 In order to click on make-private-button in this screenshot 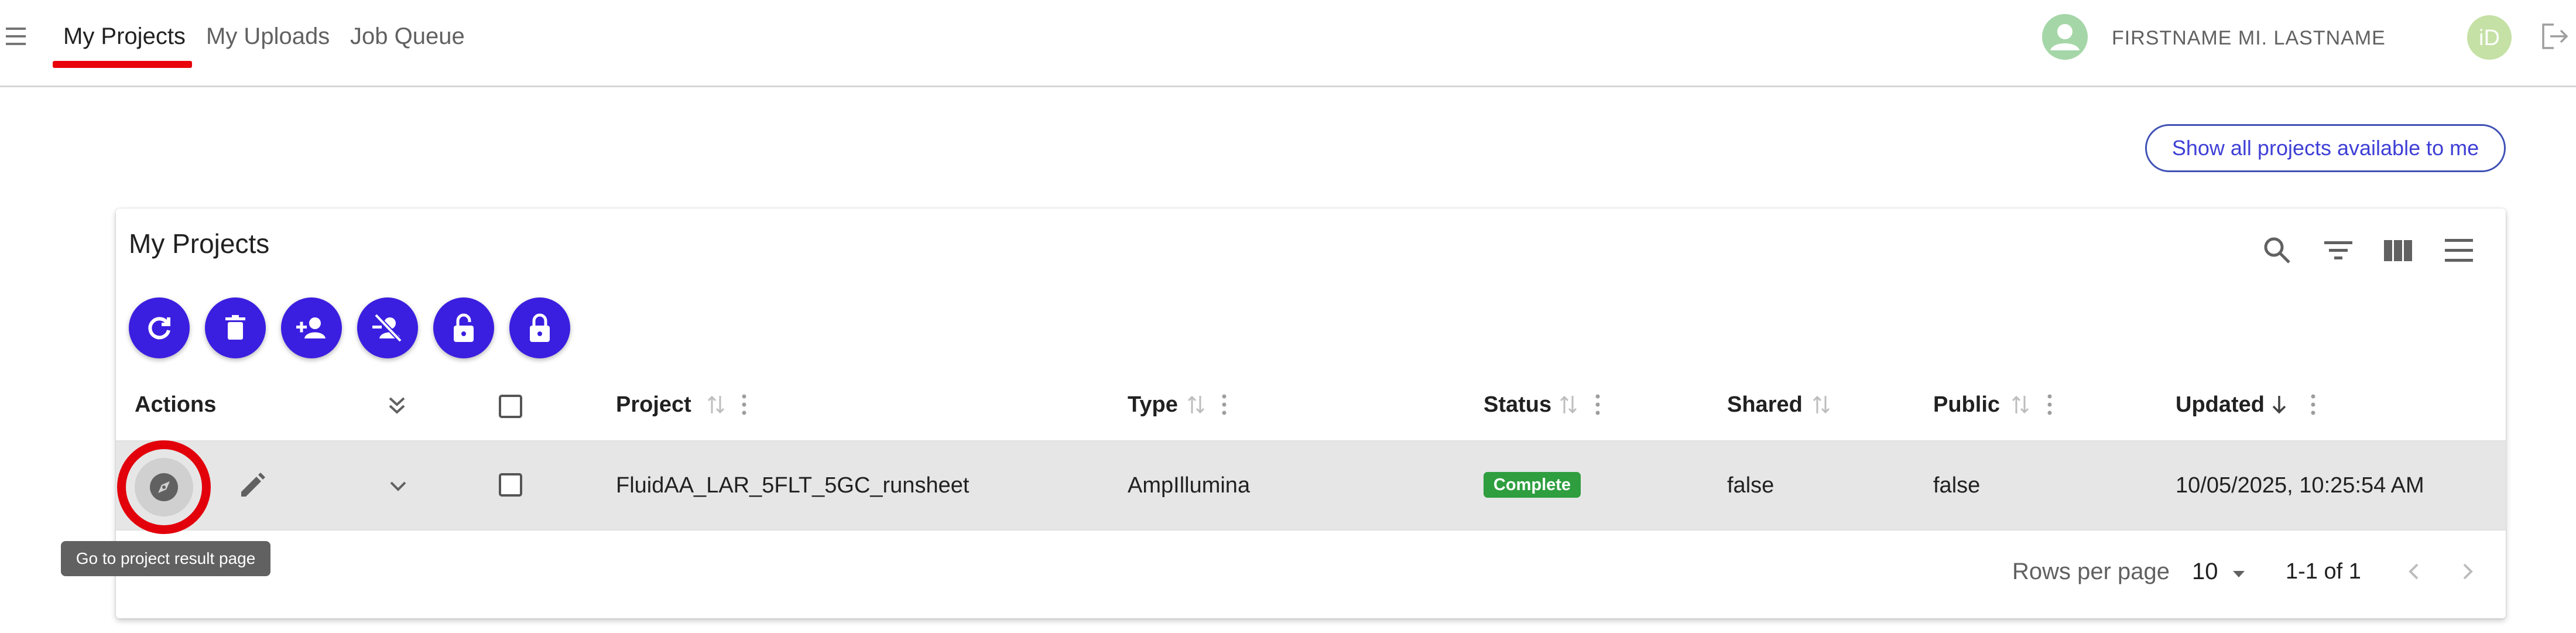, I will do `click(539, 327)`.